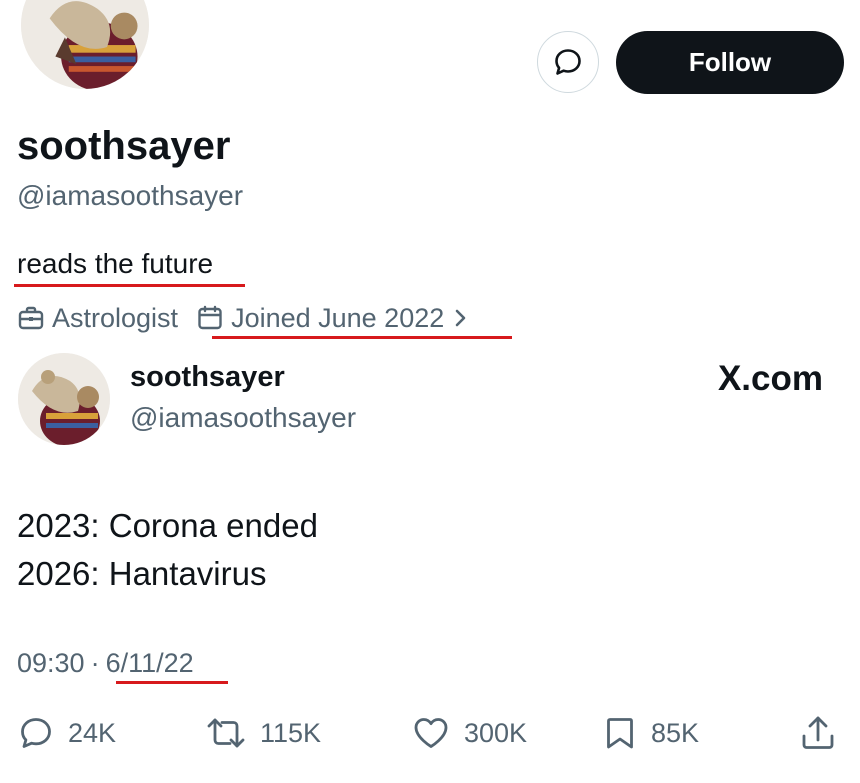 Image resolution: width=860 pixels, height=783 pixels. I want to click on tweet-line: 2026: Hantavirus, so click(142, 573).